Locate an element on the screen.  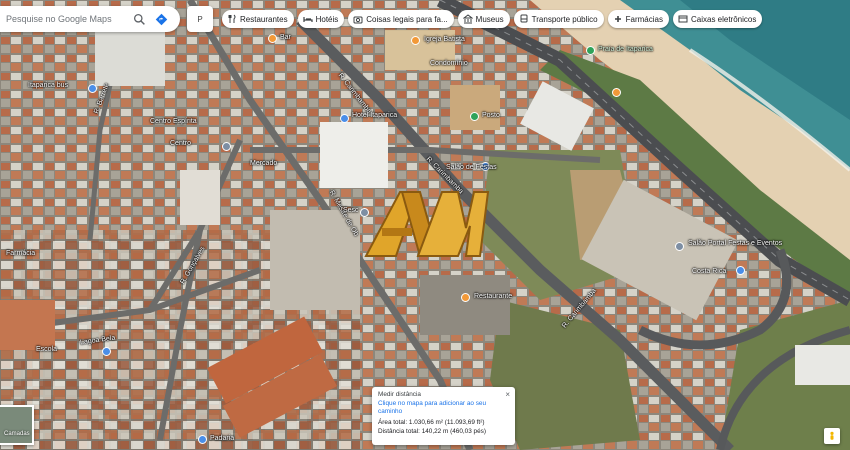
chip-hoteis: Hotéis is located at coordinates (321, 19).